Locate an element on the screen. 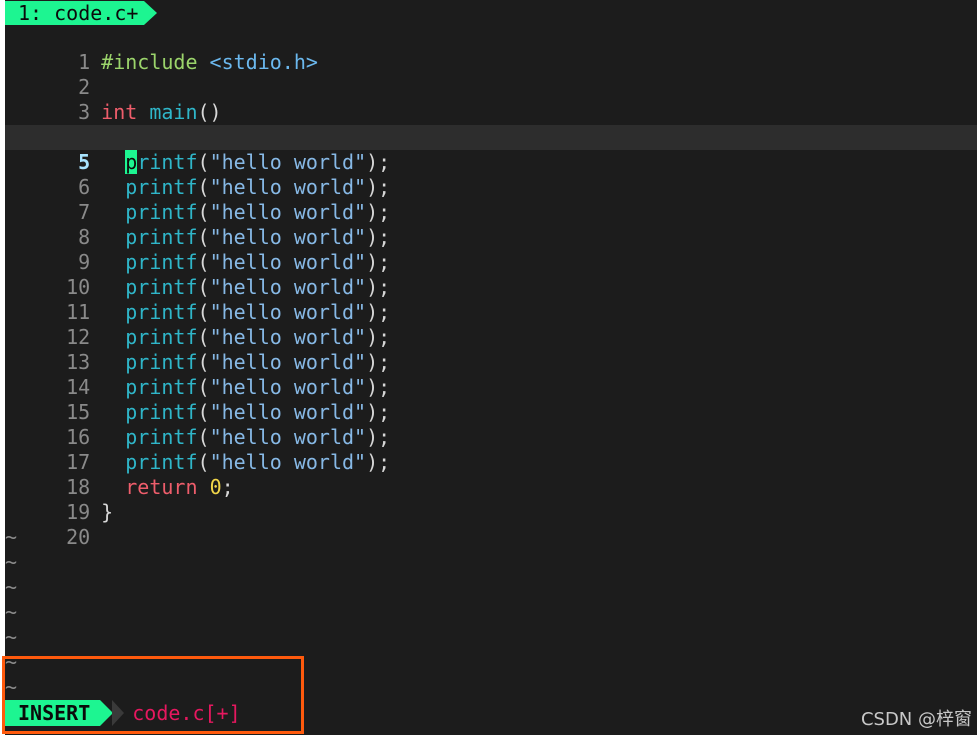 The height and width of the screenshot is (735, 977). code-line: 9 printf("hello world"); is located at coordinates (491, 249).